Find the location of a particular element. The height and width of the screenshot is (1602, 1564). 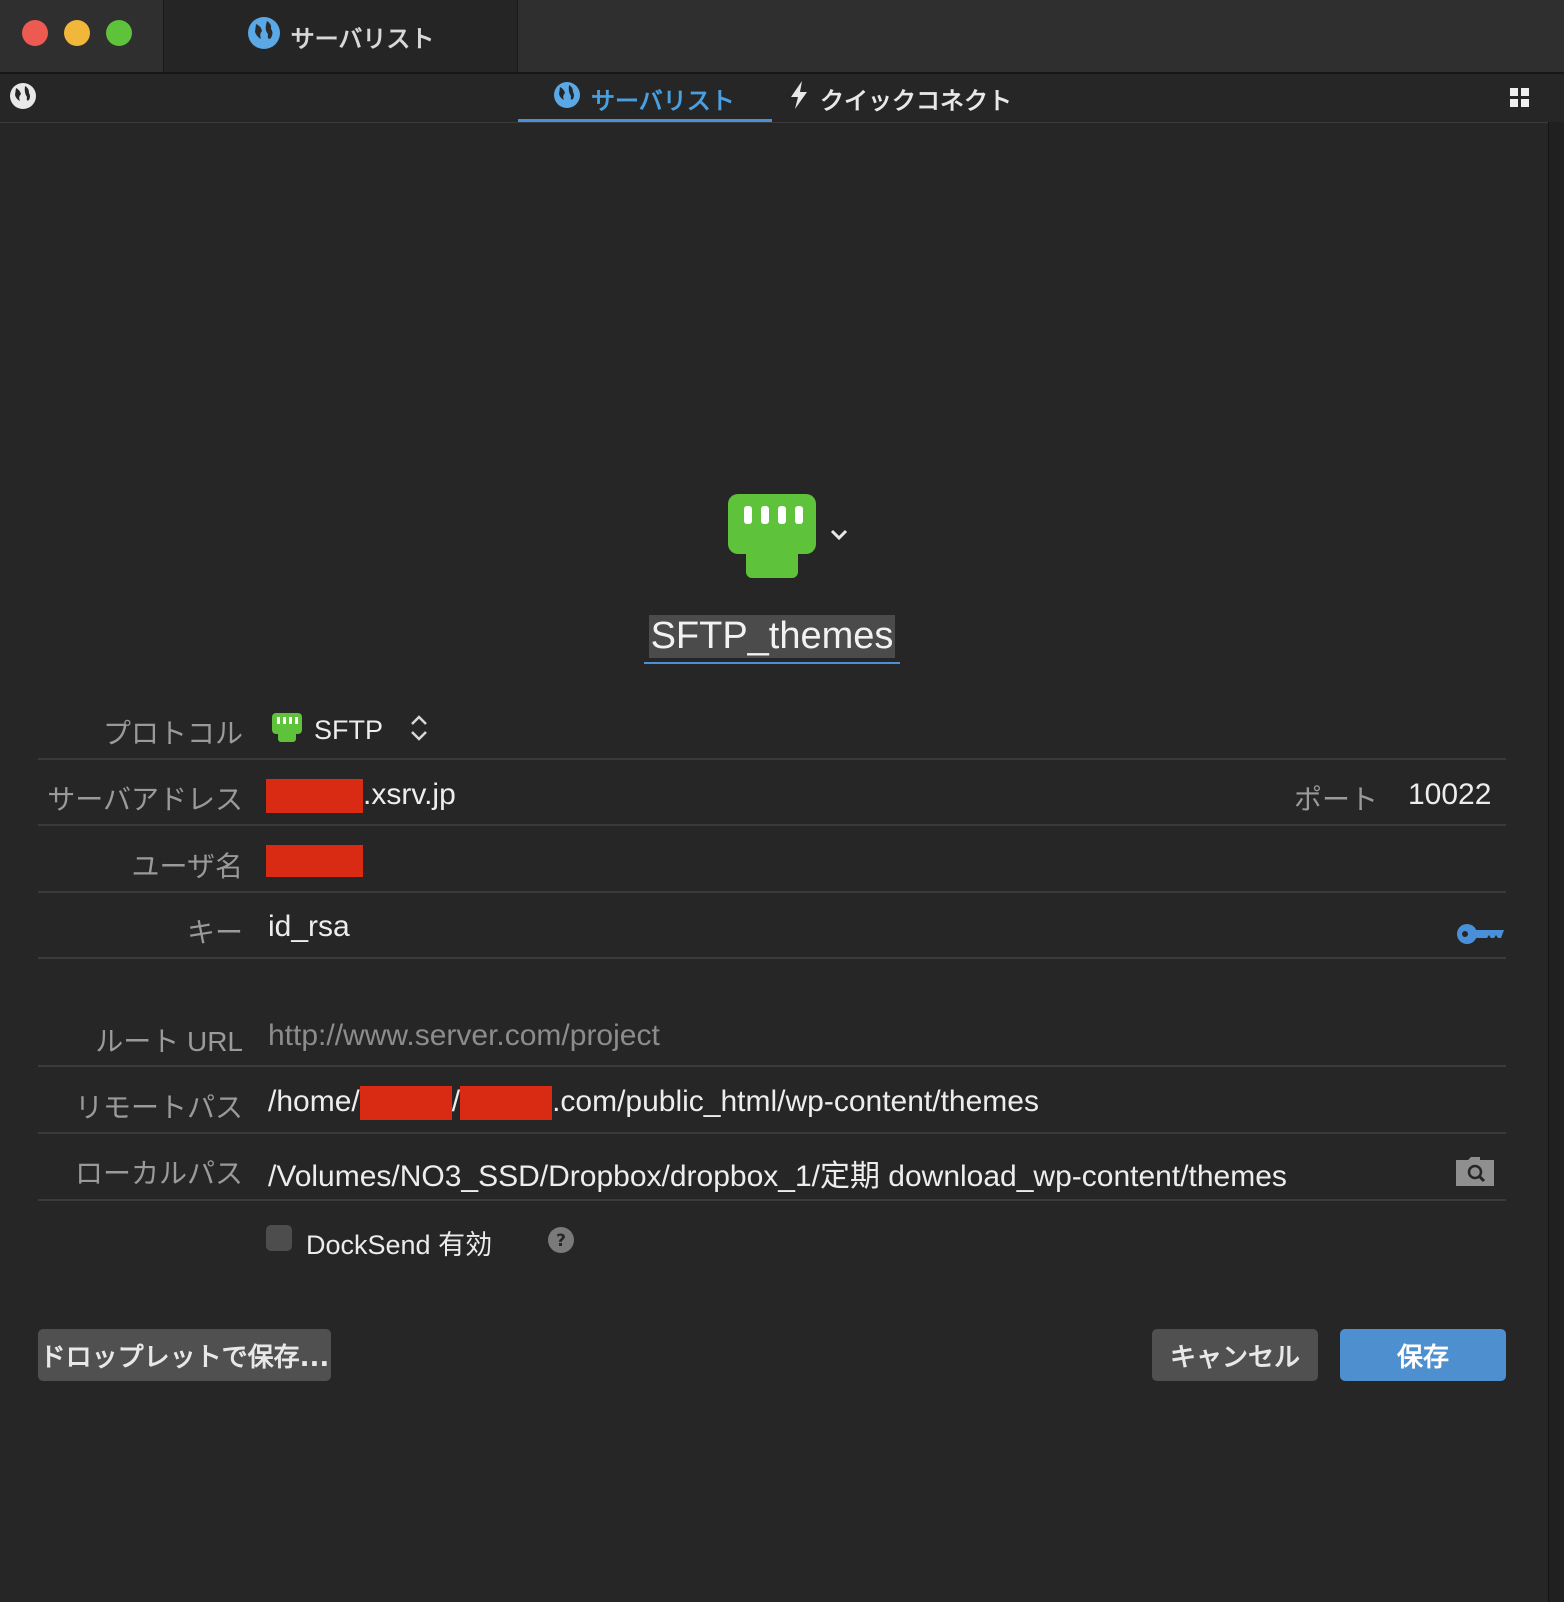

cancel-button: キャンセル is located at coordinates (1235, 1355).